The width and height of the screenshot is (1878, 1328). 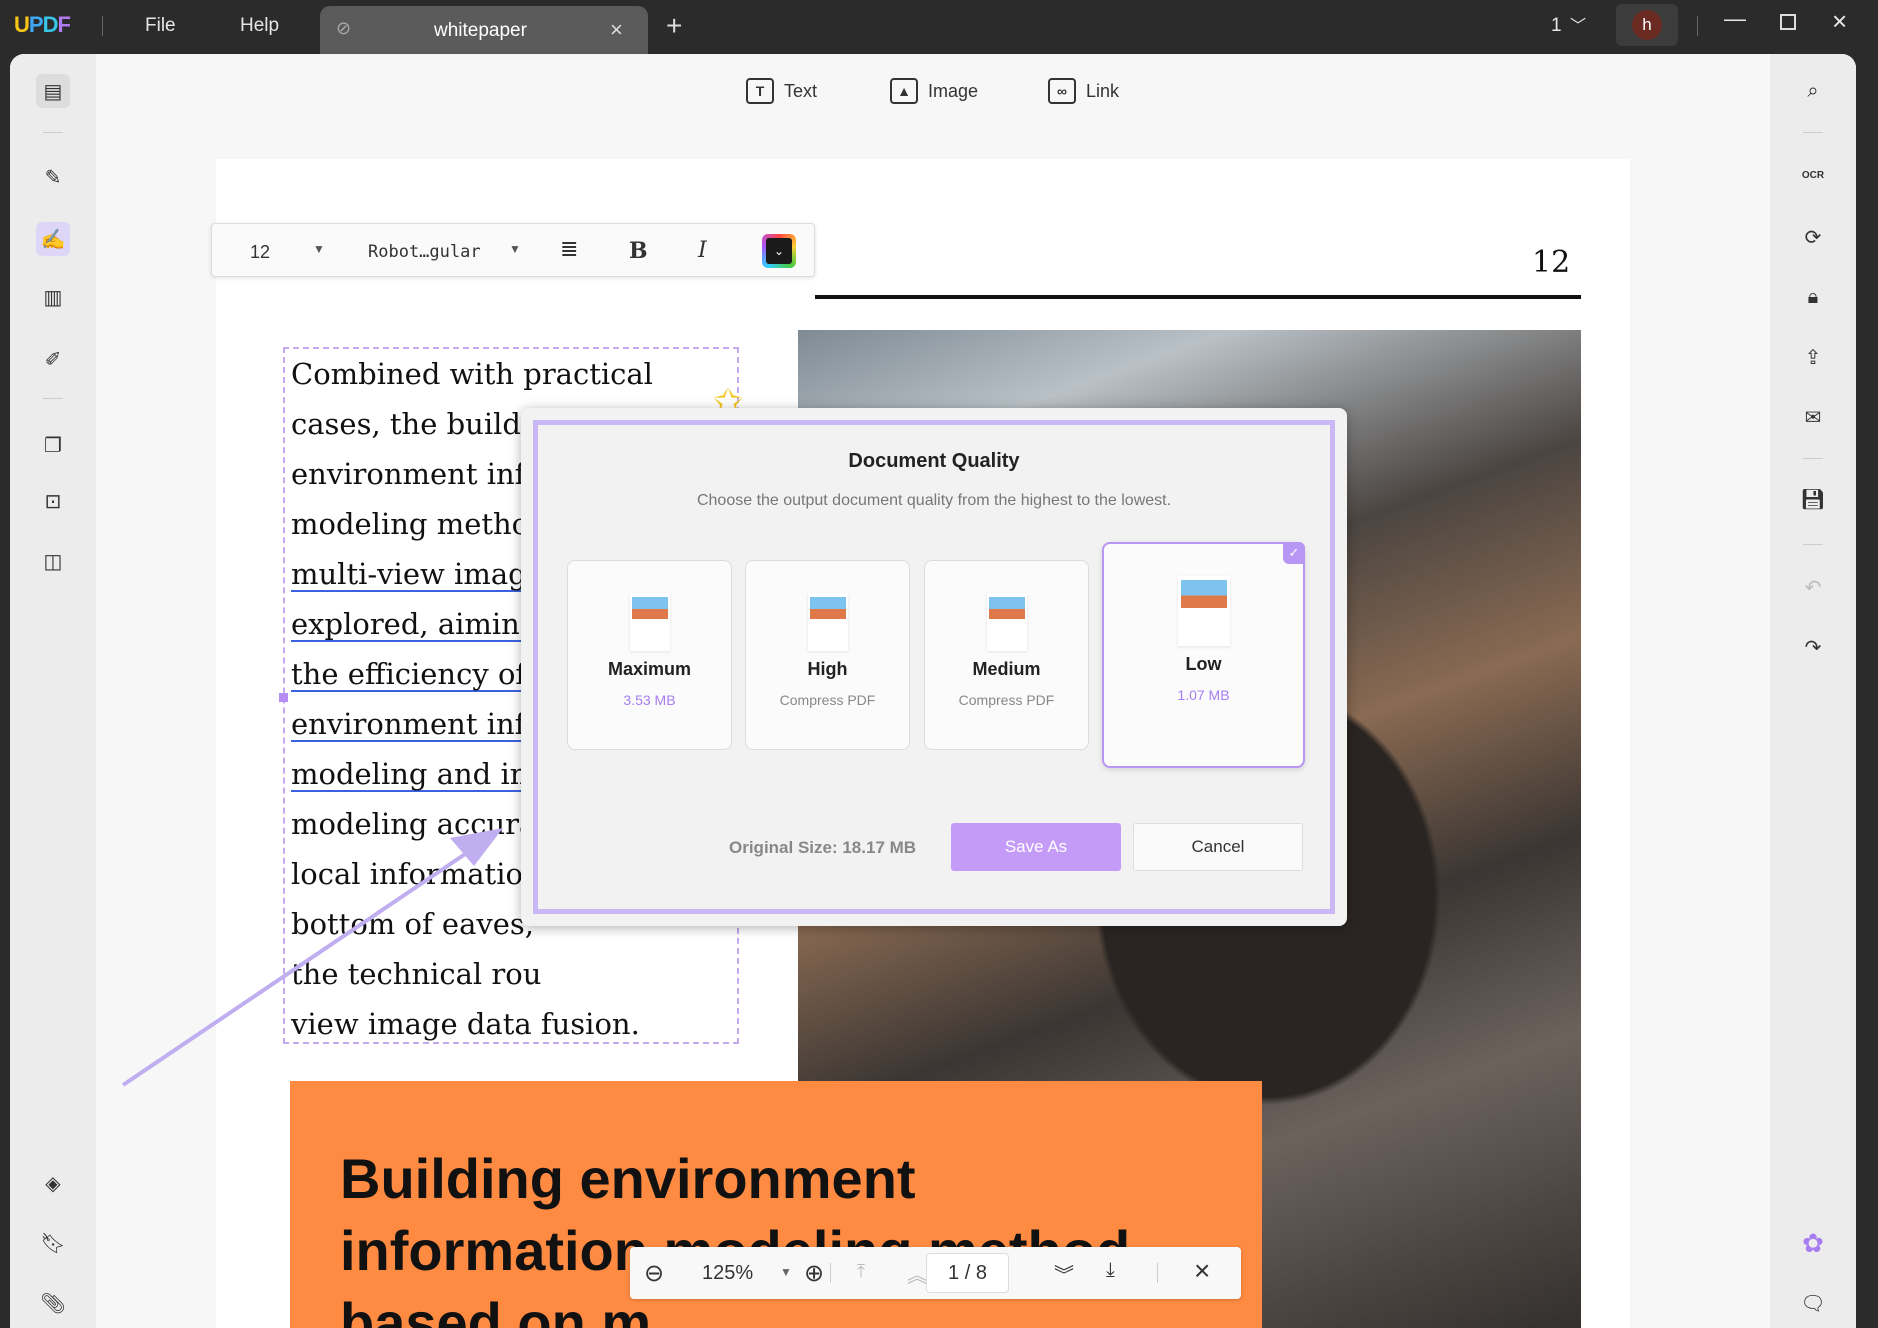 What do you see at coordinates (1294, 553) in the screenshot?
I see `selected-check-icon: ✓` at bounding box center [1294, 553].